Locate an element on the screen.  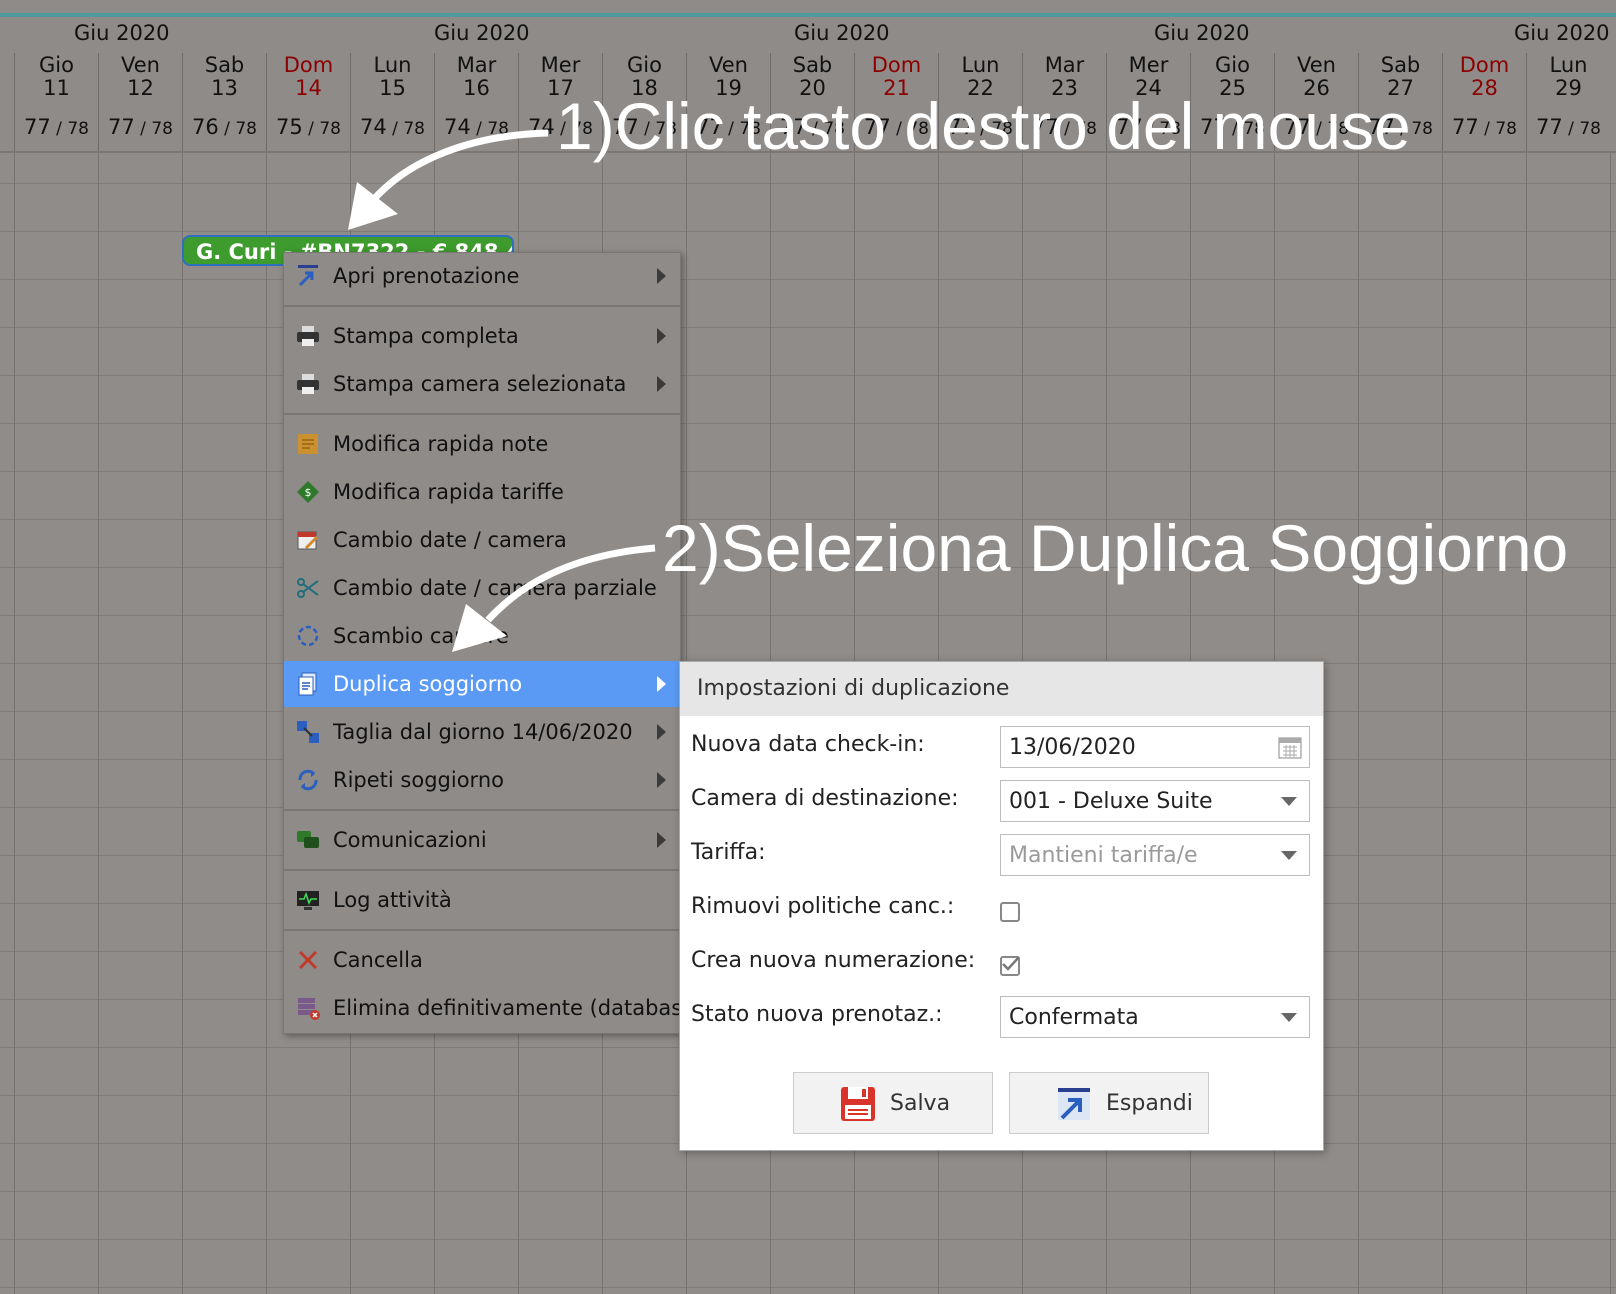
annotation-step-2: 2)Seleziona Duplica Soggiorno is located at coordinates (1115, 548).